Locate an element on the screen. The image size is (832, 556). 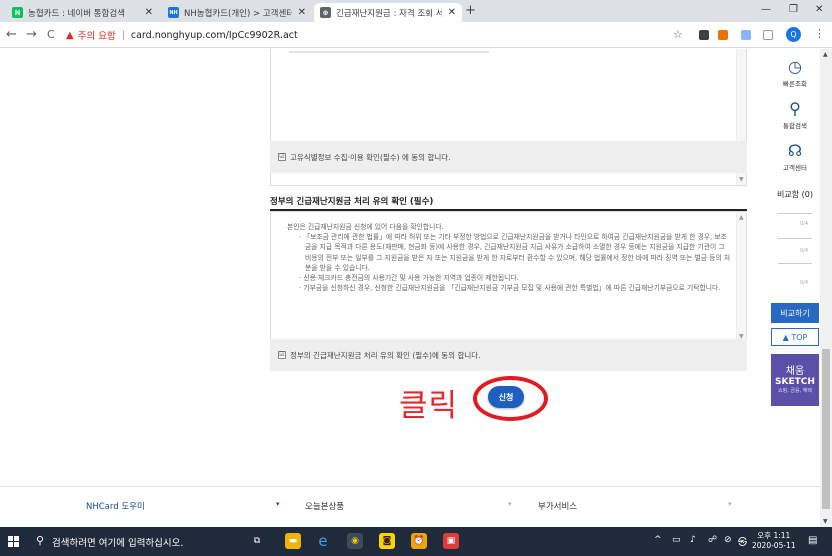
clock-icon: ◷ is located at coordinates (795, 66).